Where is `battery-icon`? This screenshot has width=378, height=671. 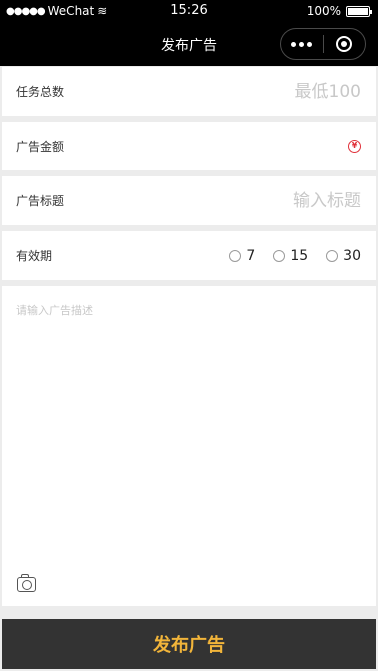
battery-icon is located at coordinates (359, 11).